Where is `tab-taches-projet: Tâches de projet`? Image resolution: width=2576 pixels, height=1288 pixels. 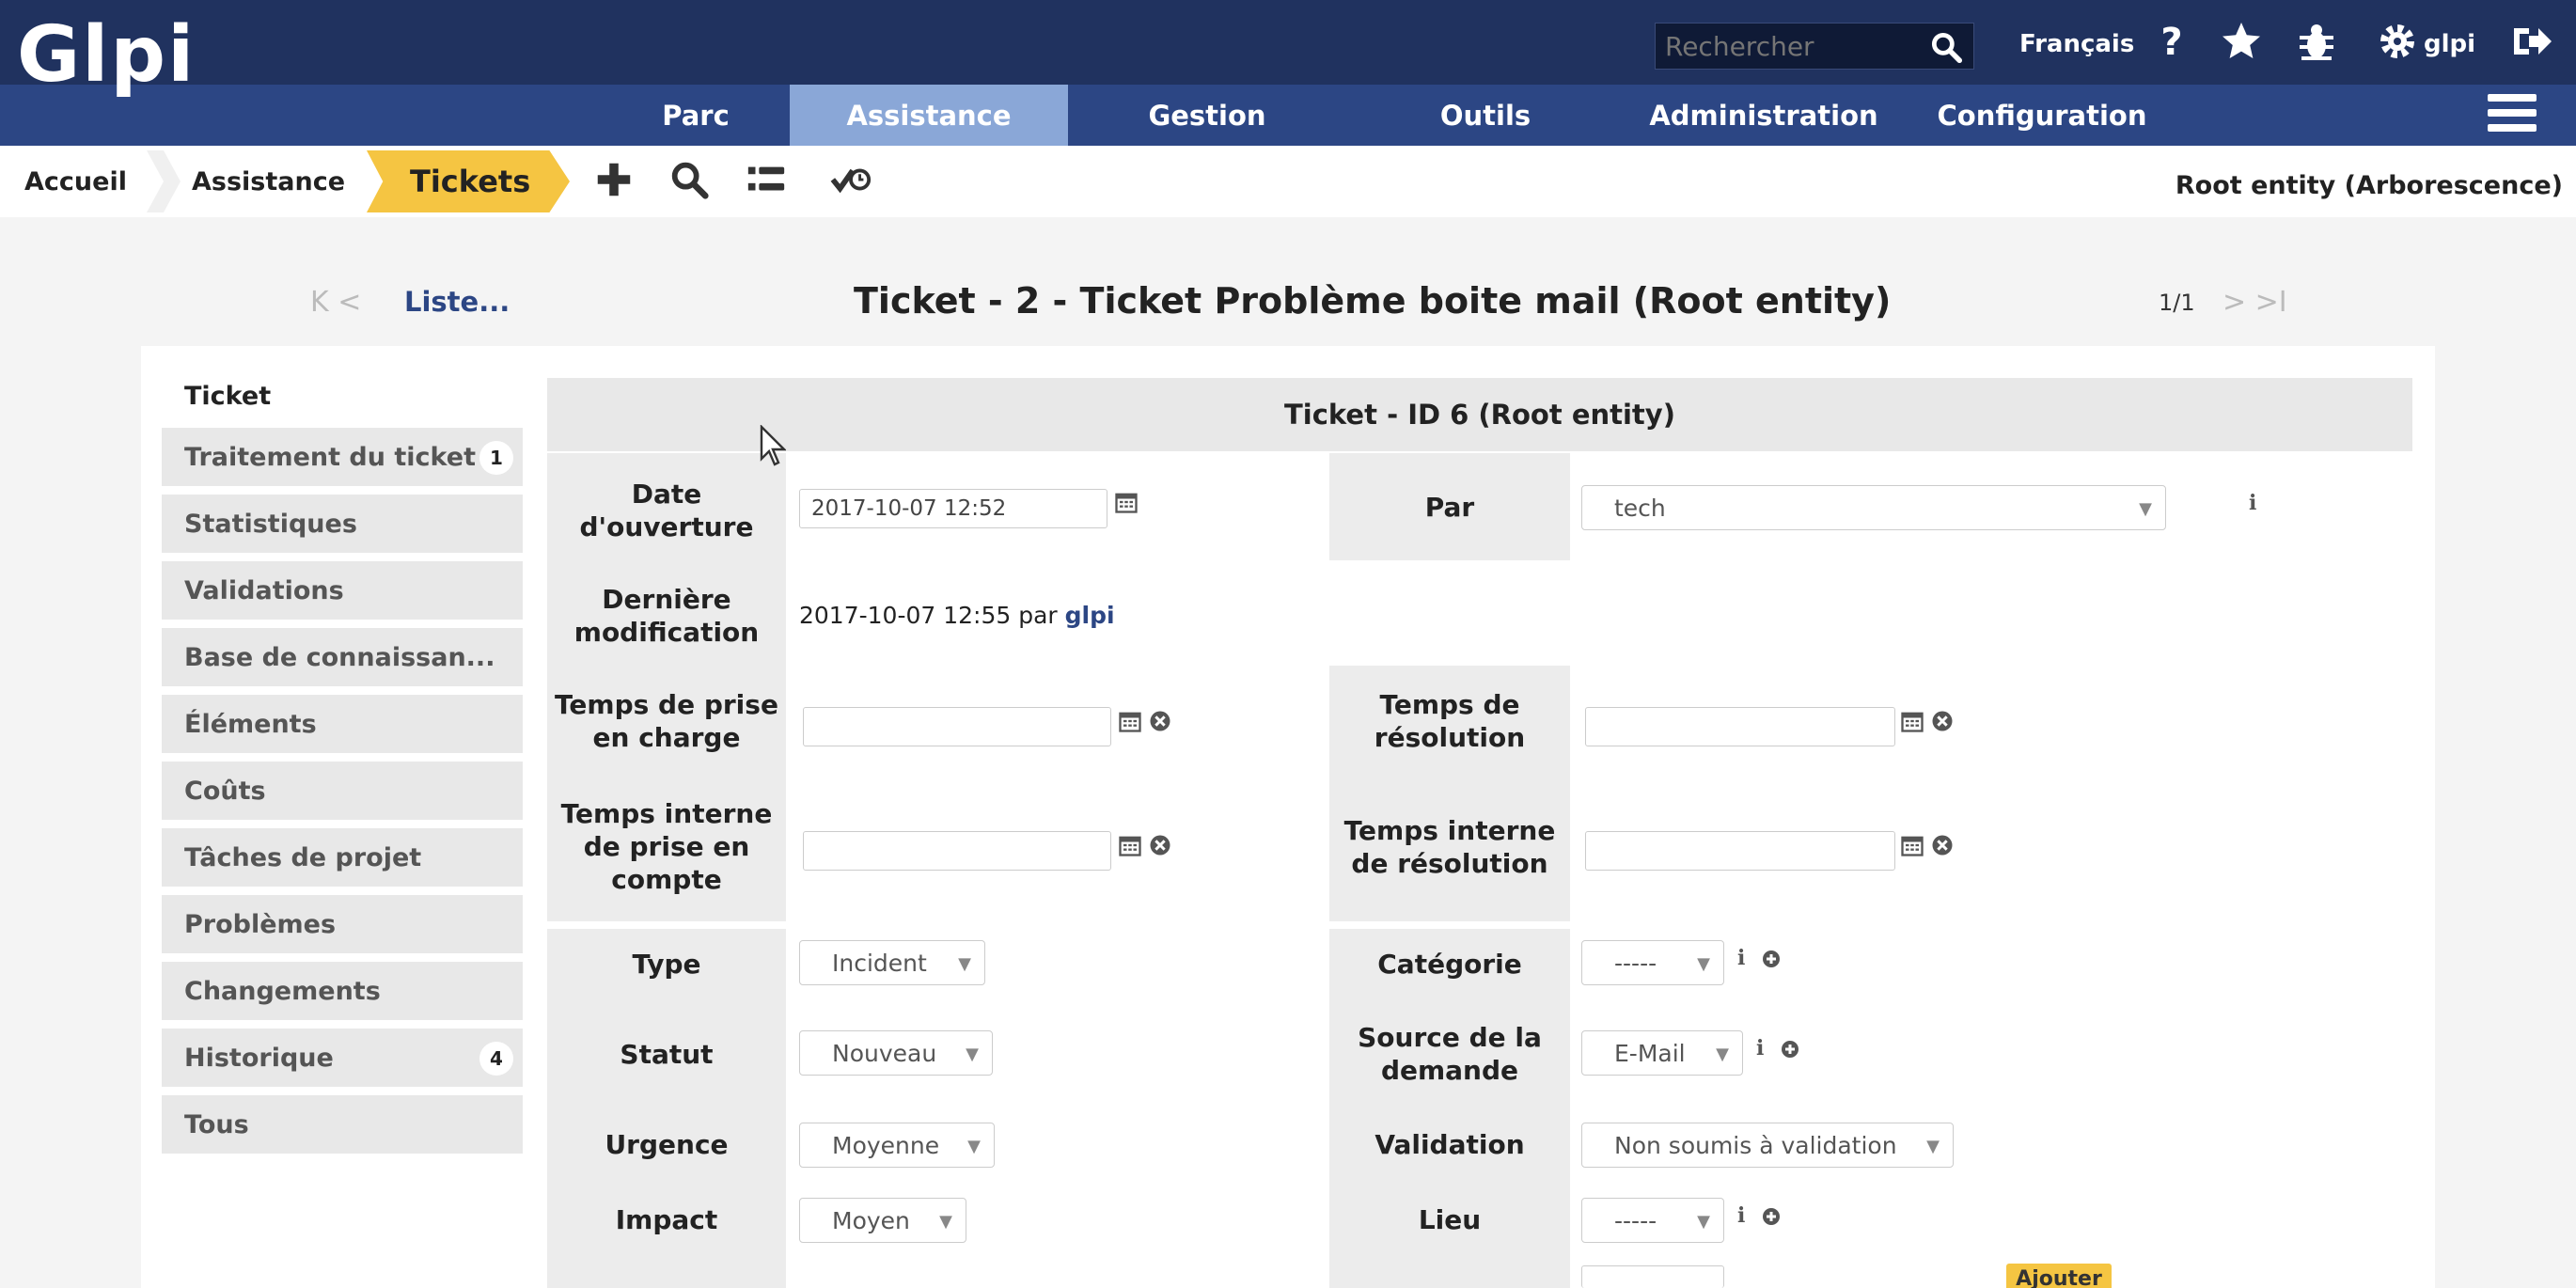
tab-taches-projet: Tâches de projet is located at coordinates (342, 858).